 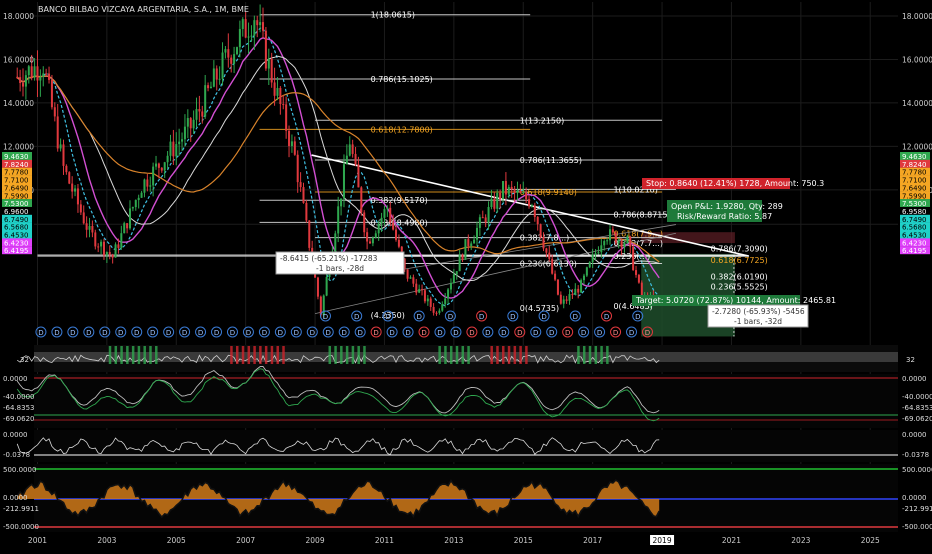 What do you see at coordinates (542, 120) in the screenshot?
I see `fib-label: 1(13.2150)` at bounding box center [542, 120].